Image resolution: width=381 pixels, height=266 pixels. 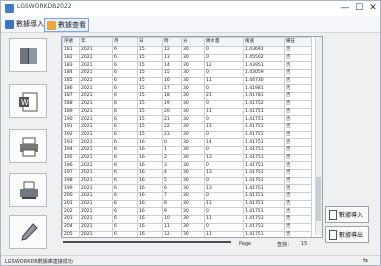 What do you see at coordinates (187, 212) in the screenshot?
I see `table-row: 202 2021 6 16 9 30 0 1.41751 否` at bounding box center [187, 212].